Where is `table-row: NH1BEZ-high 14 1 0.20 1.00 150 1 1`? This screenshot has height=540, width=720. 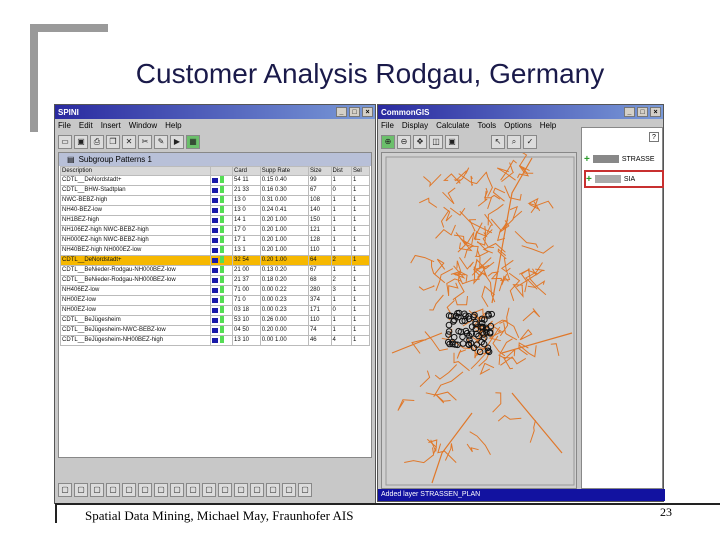 table-row: NH1BEZ-high 14 1 0.20 1.00 150 1 1 is located at coordinates (215, 220).